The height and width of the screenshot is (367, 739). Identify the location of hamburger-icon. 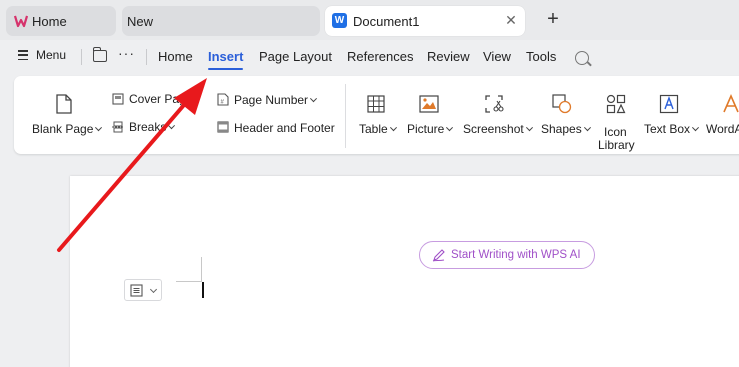
(23, 55).